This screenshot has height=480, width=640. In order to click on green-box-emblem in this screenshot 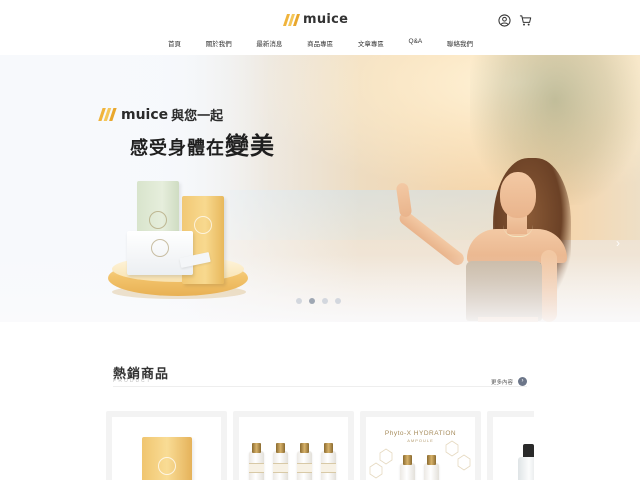, I will do `click(158, 220)`.